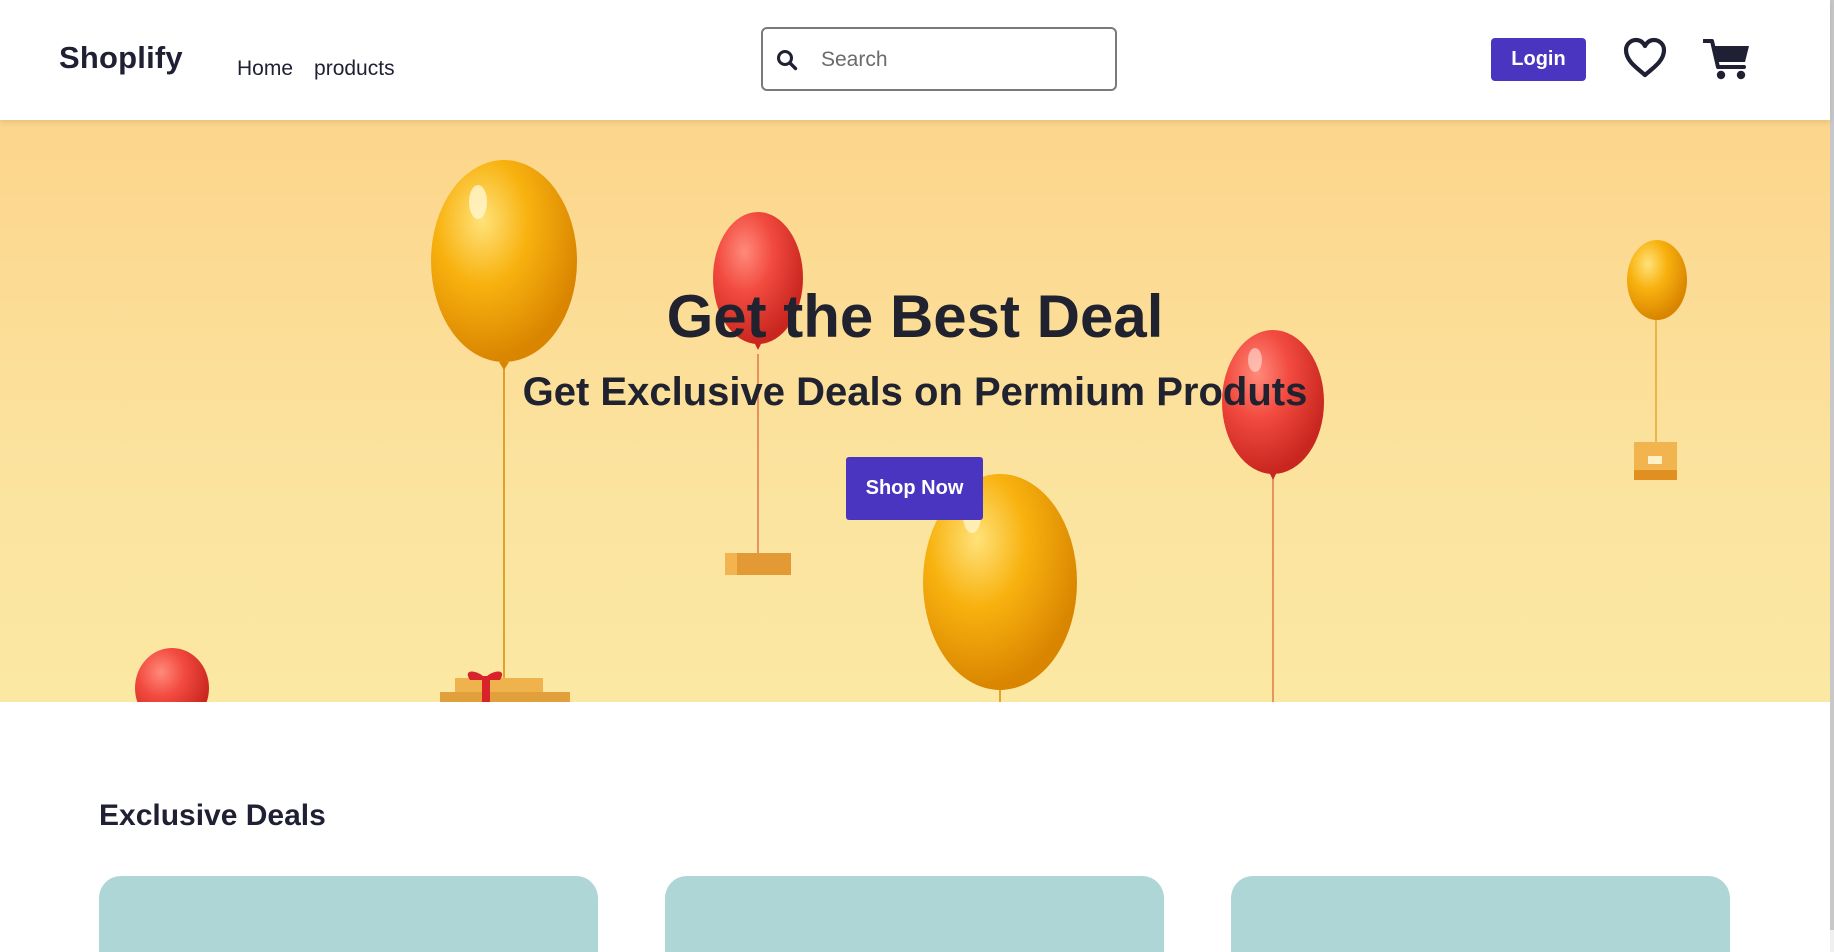  I want to click on main-nav: Home products, so click(316, 69).